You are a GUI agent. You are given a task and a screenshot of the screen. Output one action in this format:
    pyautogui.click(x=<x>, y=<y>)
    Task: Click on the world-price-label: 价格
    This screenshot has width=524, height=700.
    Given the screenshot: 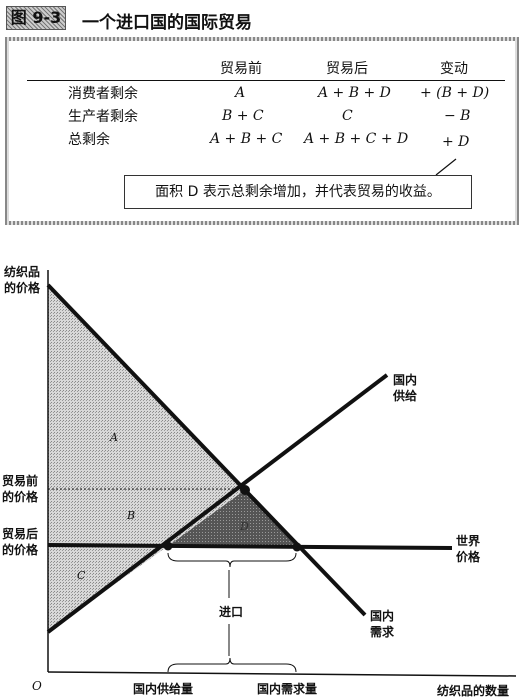 What is the action you would take?
    pyautogui.click(x=468, y=556)
    